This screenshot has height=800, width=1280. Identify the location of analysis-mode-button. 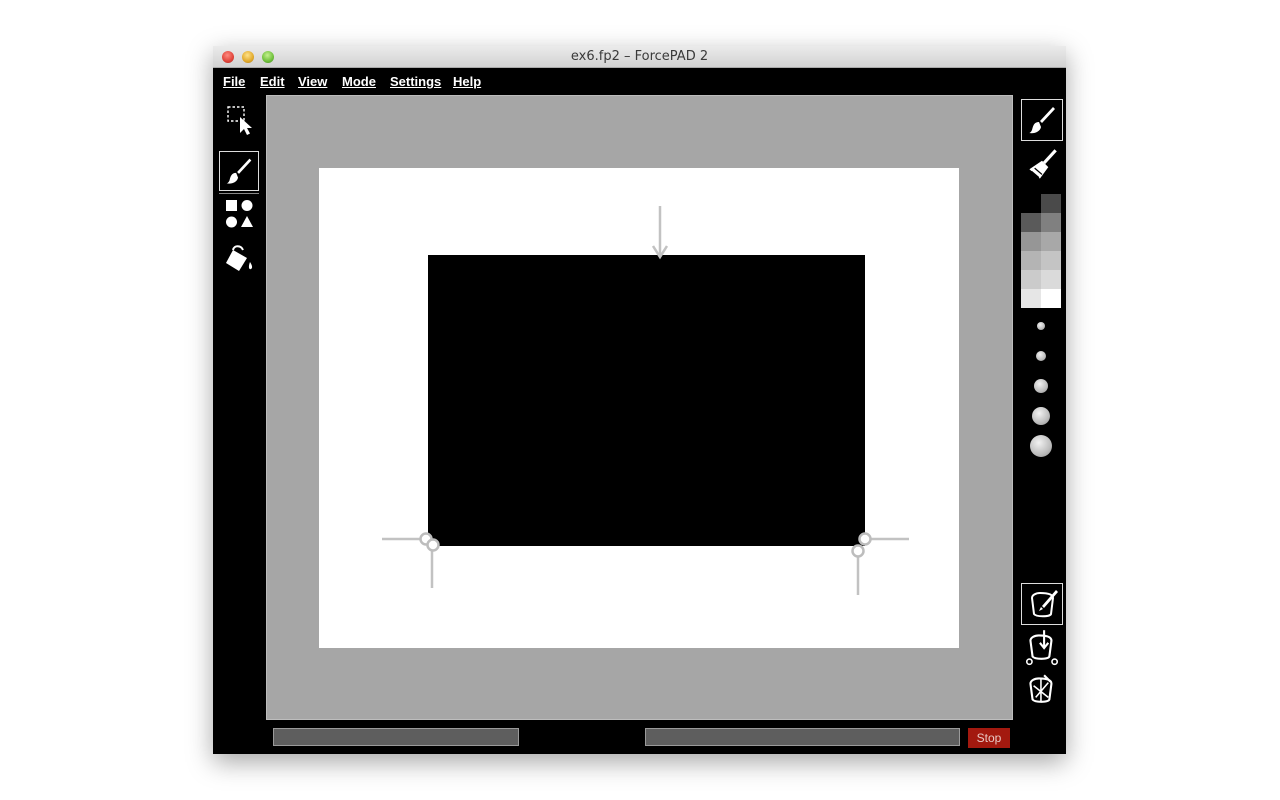
(1042, 690).